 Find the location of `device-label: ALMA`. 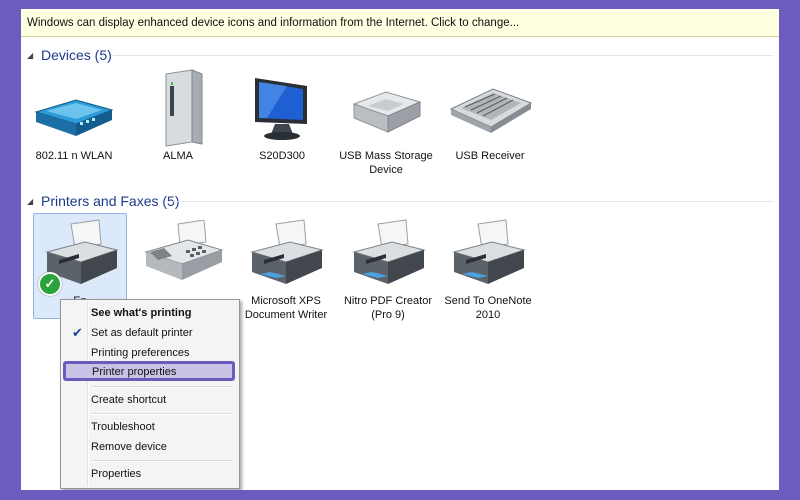

device-label: ALMA is located at coordinates (178, 156).